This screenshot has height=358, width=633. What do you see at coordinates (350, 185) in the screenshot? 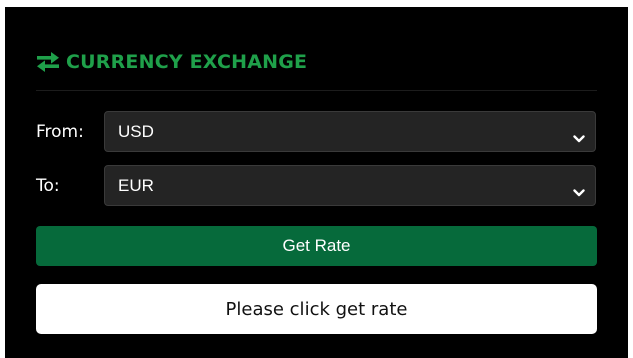
I see `to-currency-select: EUR` at bounding box center [350, 185].